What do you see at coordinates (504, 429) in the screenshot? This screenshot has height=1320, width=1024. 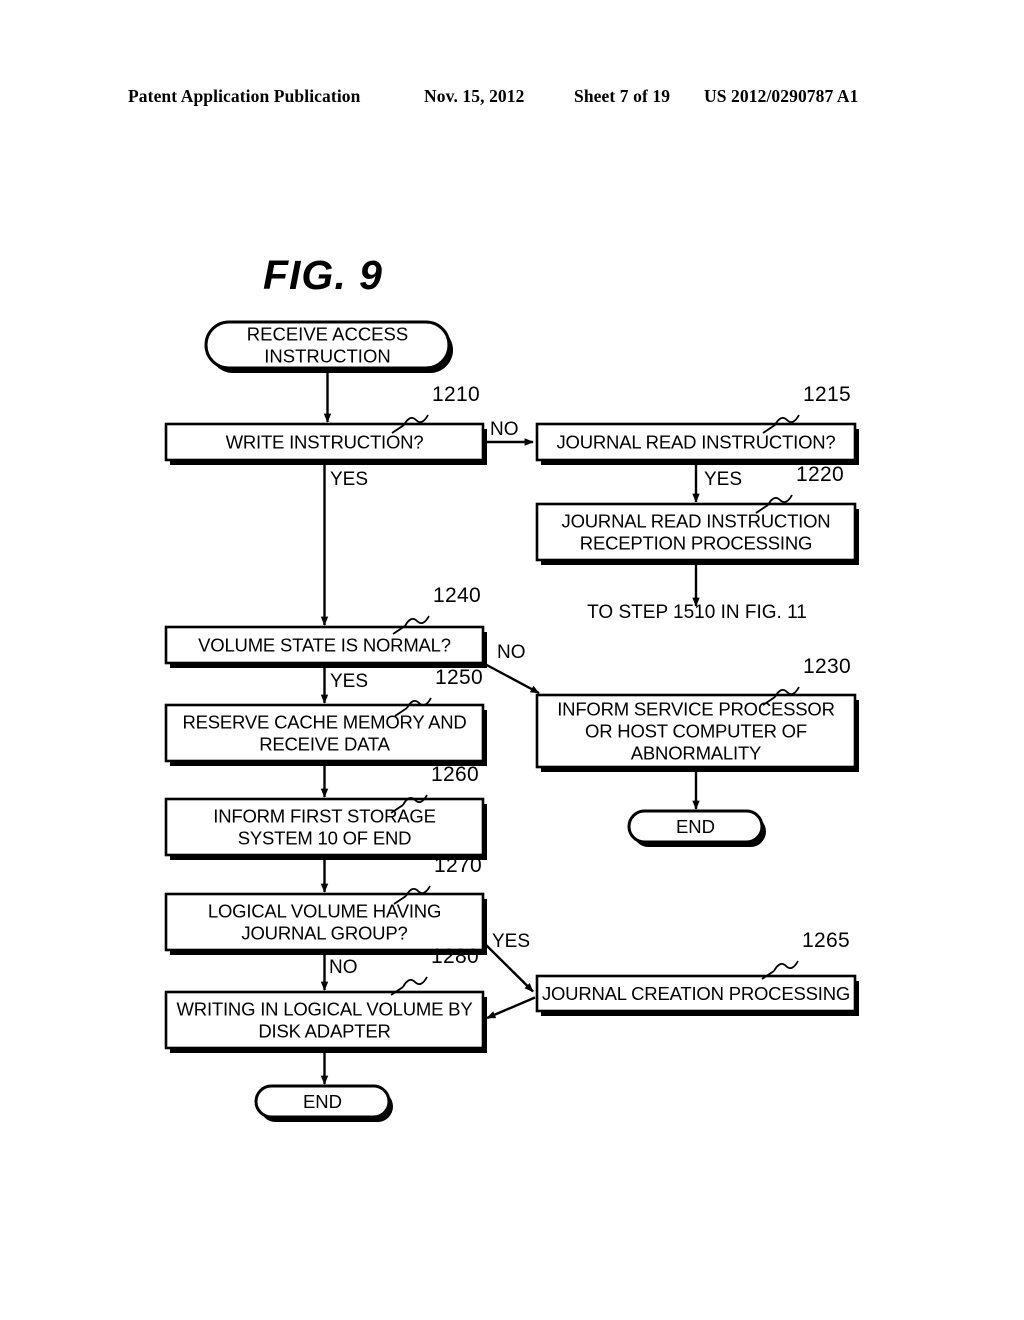 I see `edge-label-no-1210: NO` at bounding box center [504, 429].